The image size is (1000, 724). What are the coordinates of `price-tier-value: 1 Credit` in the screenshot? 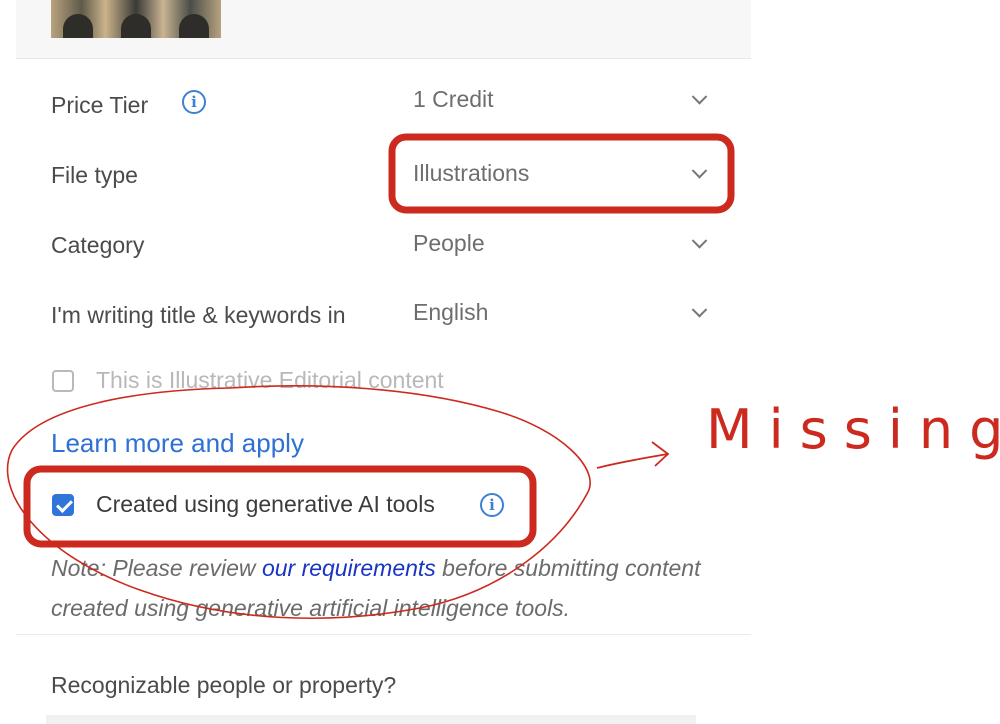 It's located at (453, 98).